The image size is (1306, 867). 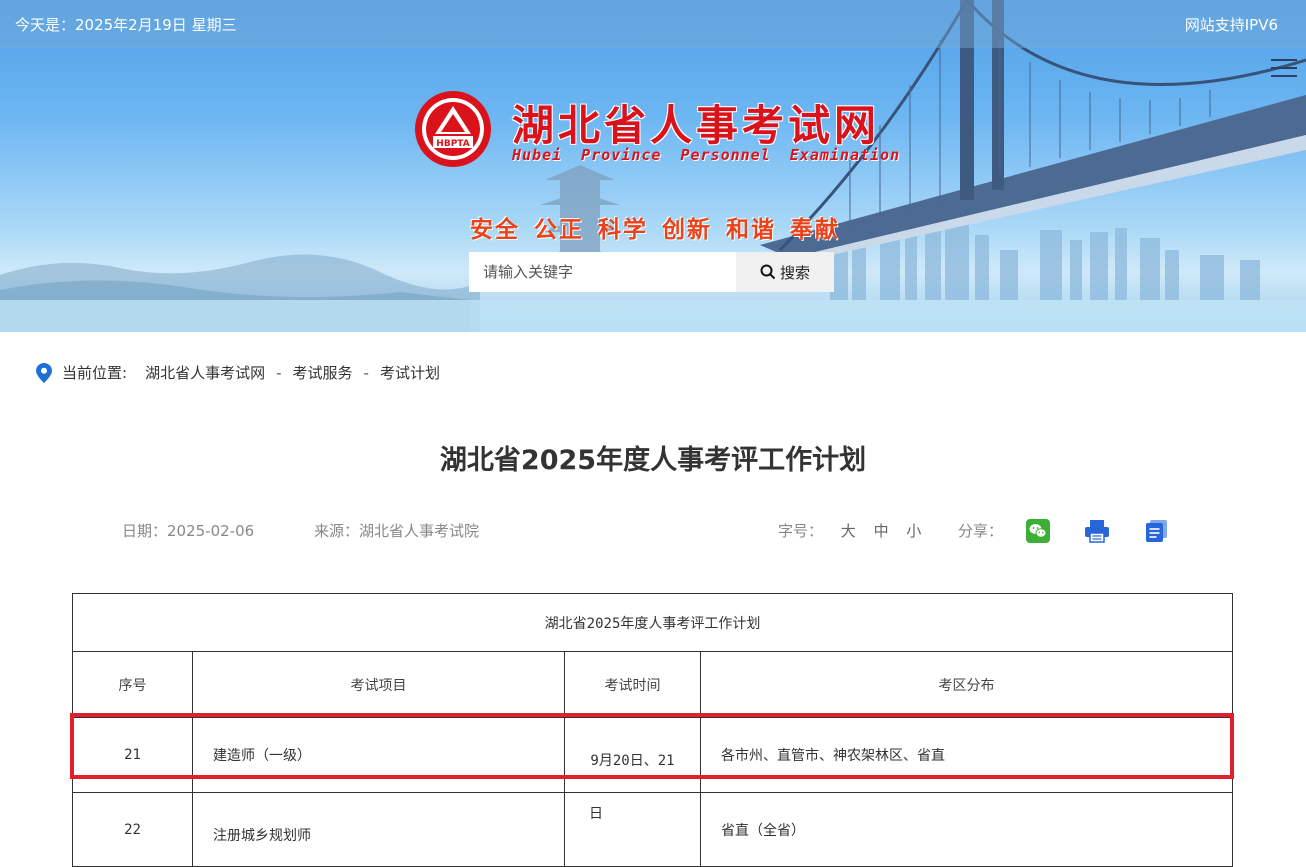 What do you see at coordinates (126, 25) in the screenshot?
I see `current-date: 今天是：2025年2月19日 星期三` at bounding box center [126, 25].